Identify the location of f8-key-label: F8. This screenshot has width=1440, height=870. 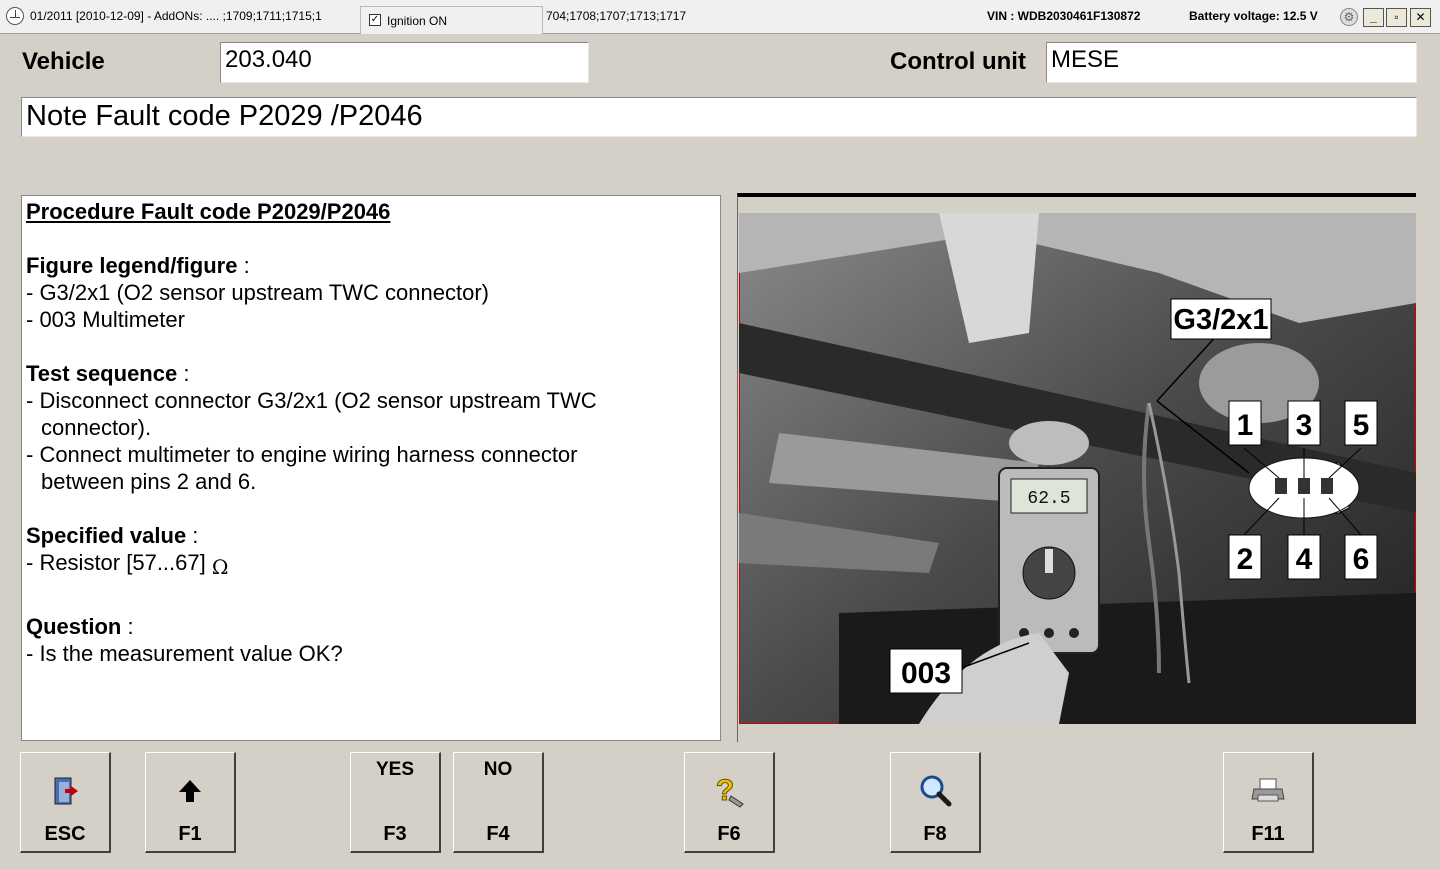
(935, 834).